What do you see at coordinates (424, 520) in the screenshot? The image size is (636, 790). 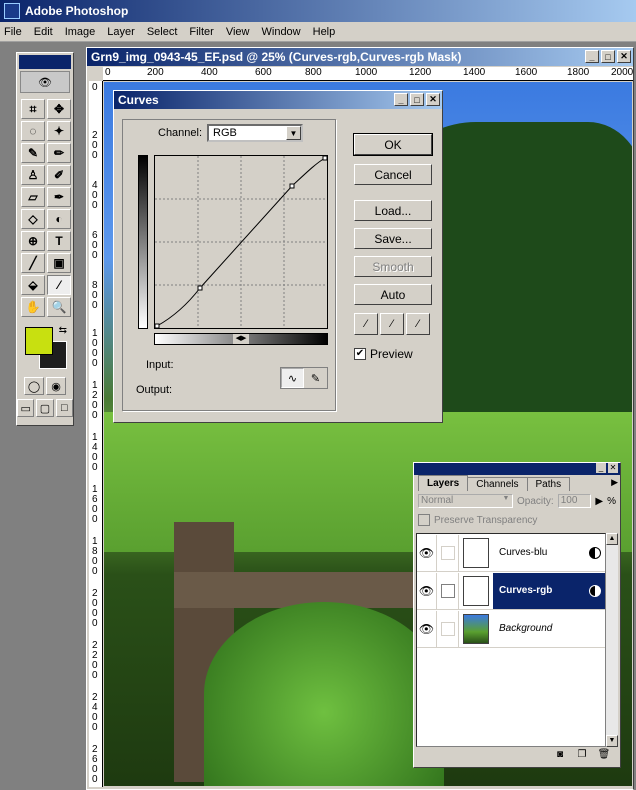 I see `preserve-transparency-checkbox` at bounding box center [424, 520].